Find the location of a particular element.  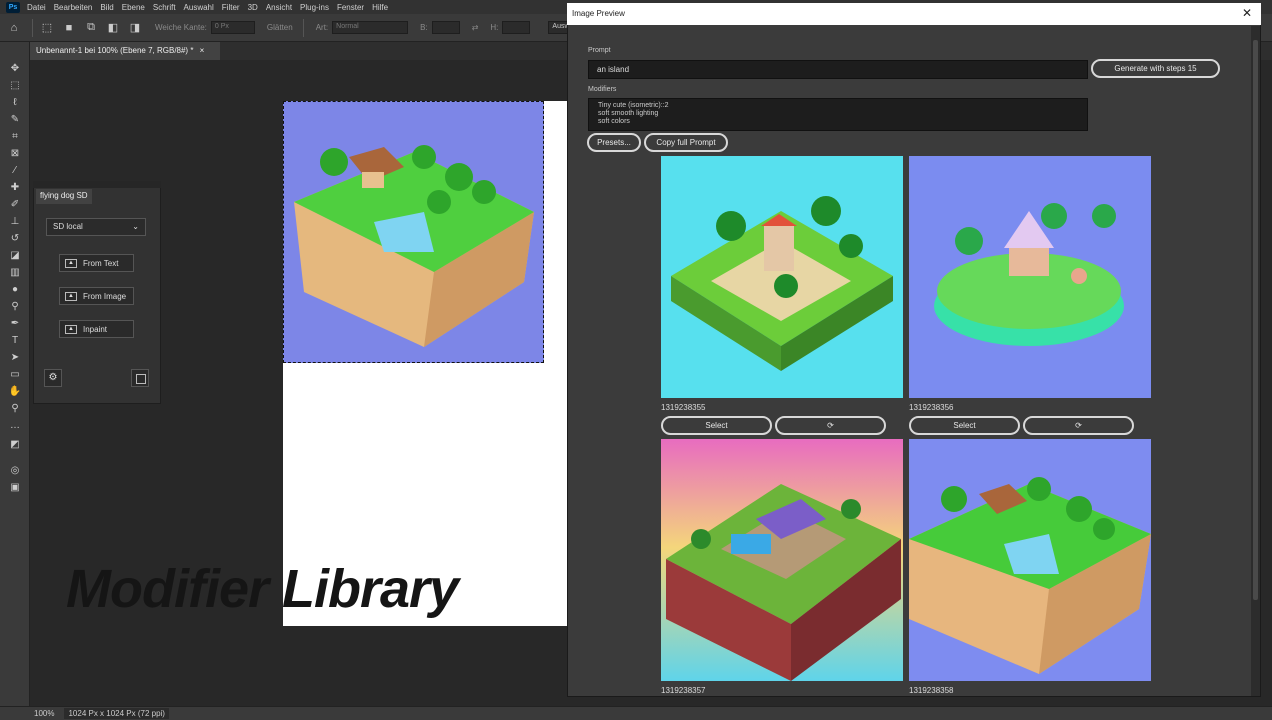

color-swatches-icon: ◩ is located at coordinates (15, 445).